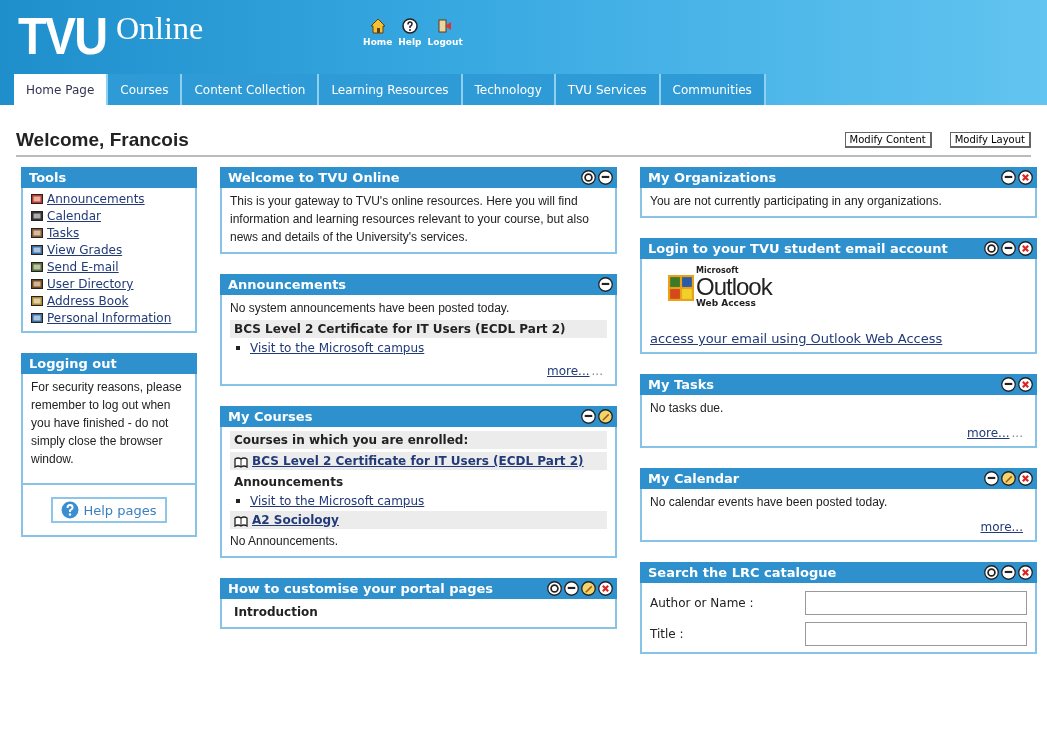  I want to click on modify-button: Modify Content, so click(888, 140).